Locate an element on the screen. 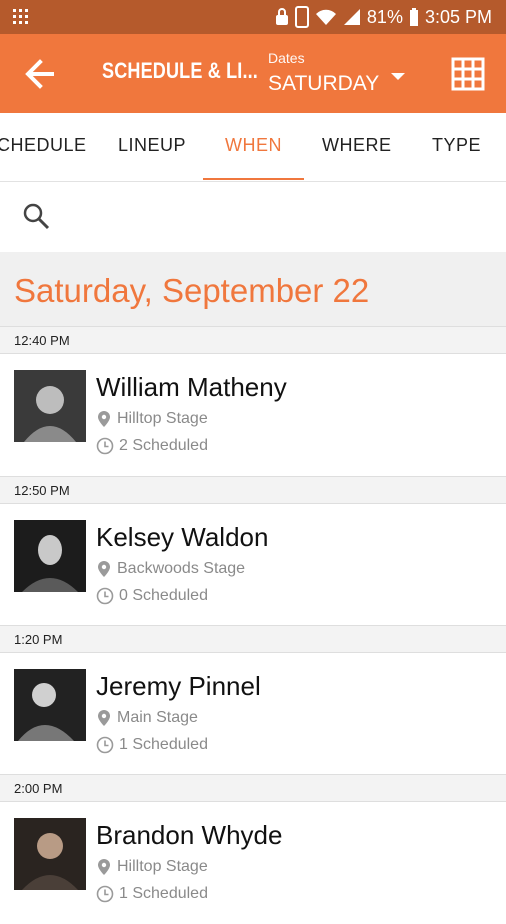  time-header: 12:50 PM is located at coordinates (253, 490).